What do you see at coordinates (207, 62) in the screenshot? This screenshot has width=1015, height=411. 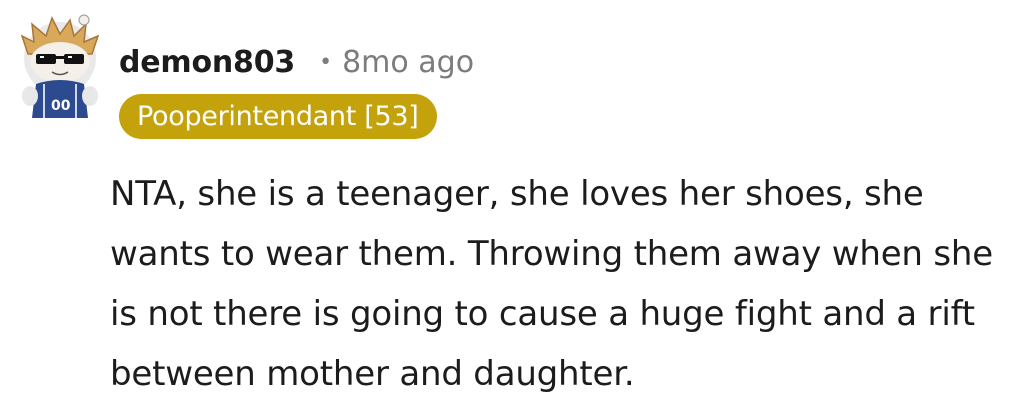 I see `username-link: demon803` at bounding box center [207, 62].